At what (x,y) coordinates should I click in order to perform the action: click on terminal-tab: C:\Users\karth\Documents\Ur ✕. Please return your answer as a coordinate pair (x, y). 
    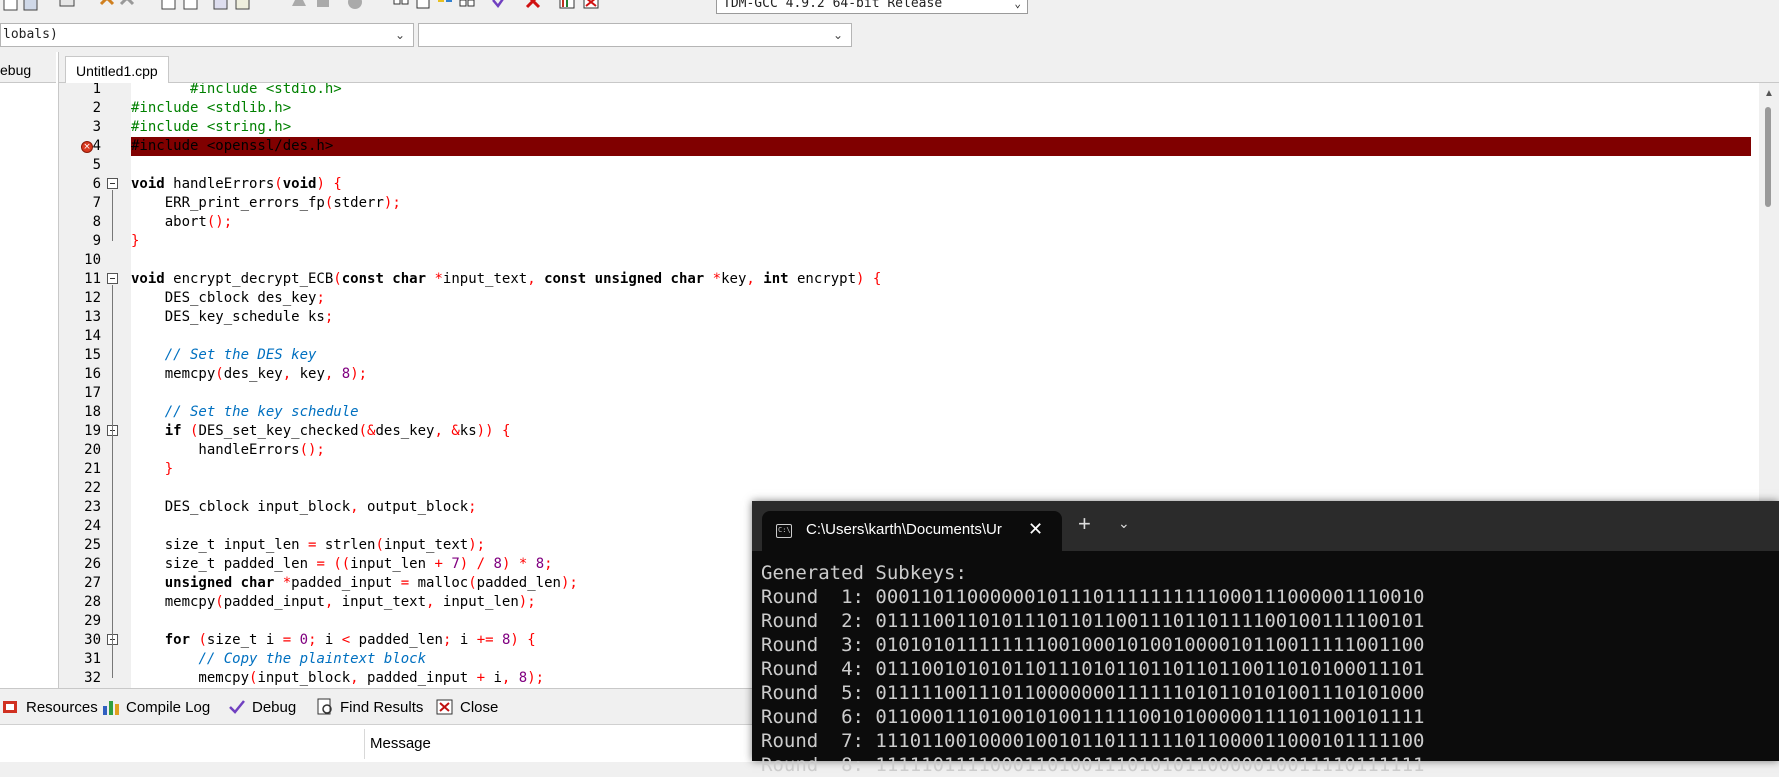
    Looking at the image, I should click on (912, 531).